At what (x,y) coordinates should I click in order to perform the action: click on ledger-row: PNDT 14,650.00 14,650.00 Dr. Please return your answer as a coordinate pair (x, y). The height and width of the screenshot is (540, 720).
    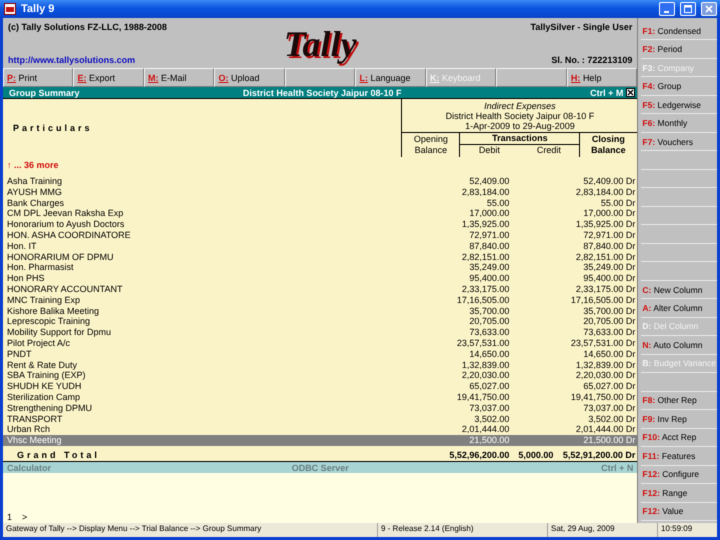
    Looking at the image, I should click on (320, 354).